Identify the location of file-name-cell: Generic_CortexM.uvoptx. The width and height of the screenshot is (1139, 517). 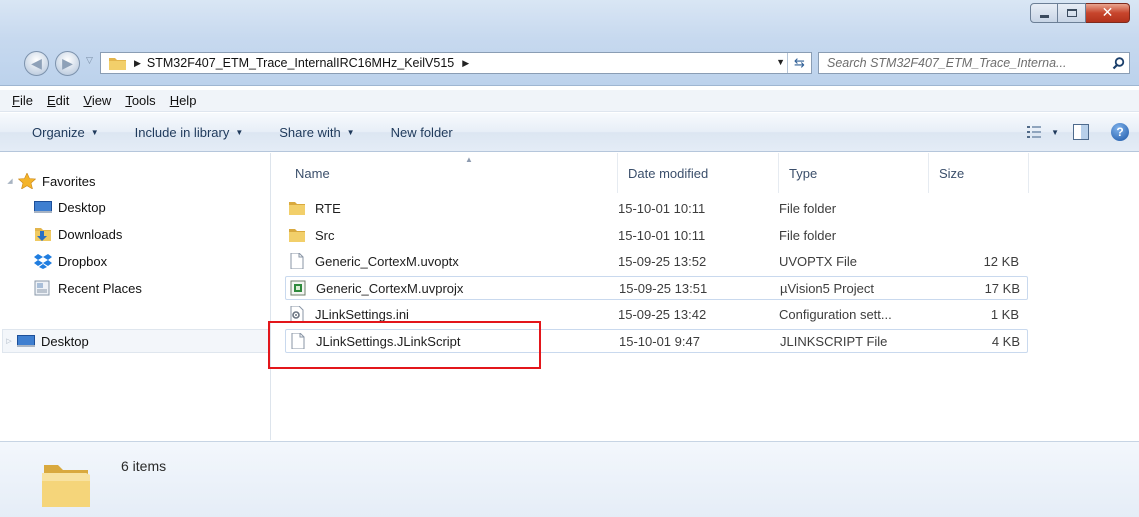
(374, 261).